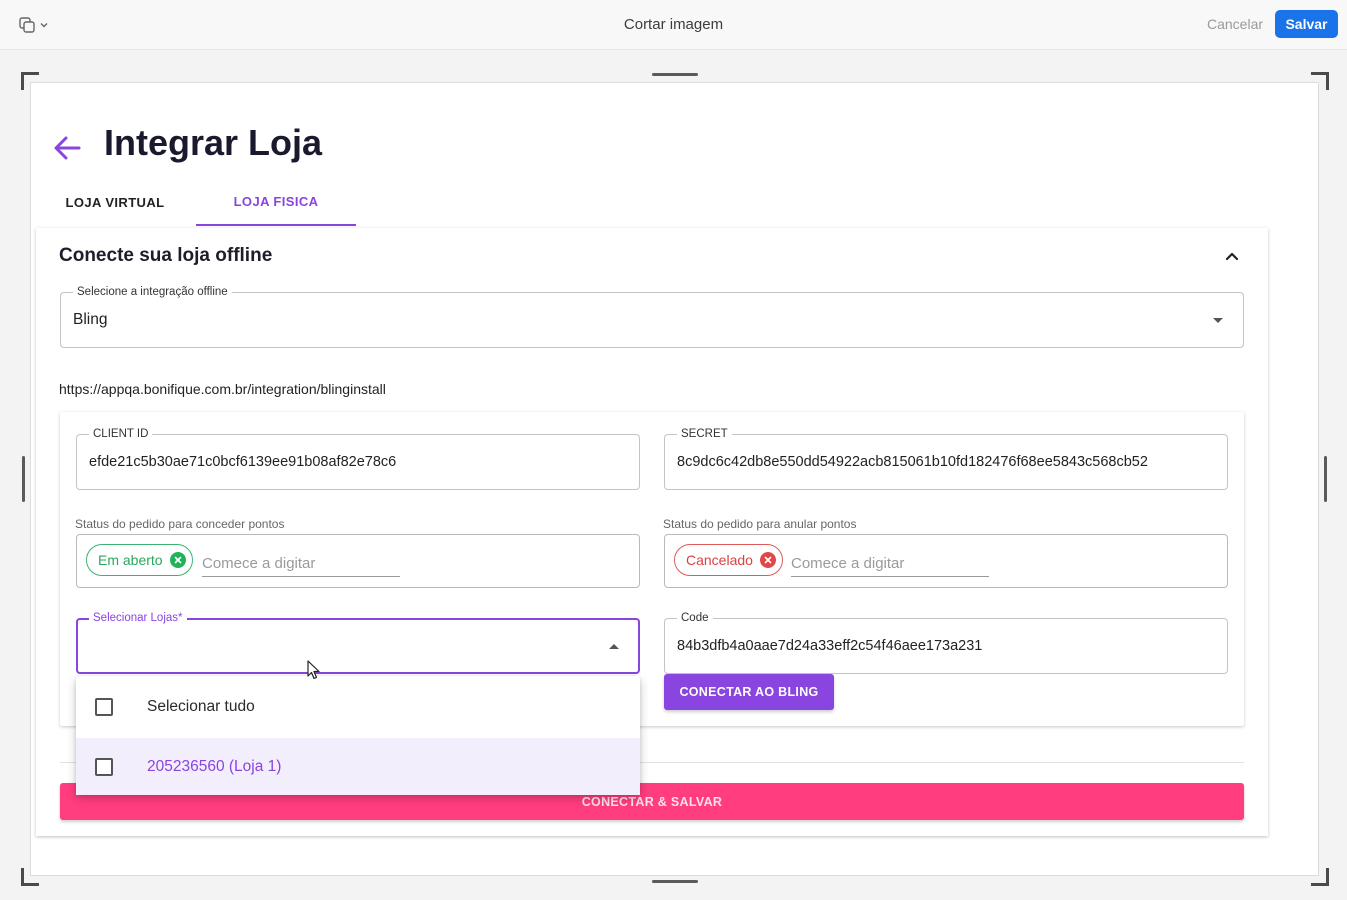 Image resolution: width=1347 pixels, height=900 pixels. I want to click on crop-handle-bottom-right, so click(1320, 877).